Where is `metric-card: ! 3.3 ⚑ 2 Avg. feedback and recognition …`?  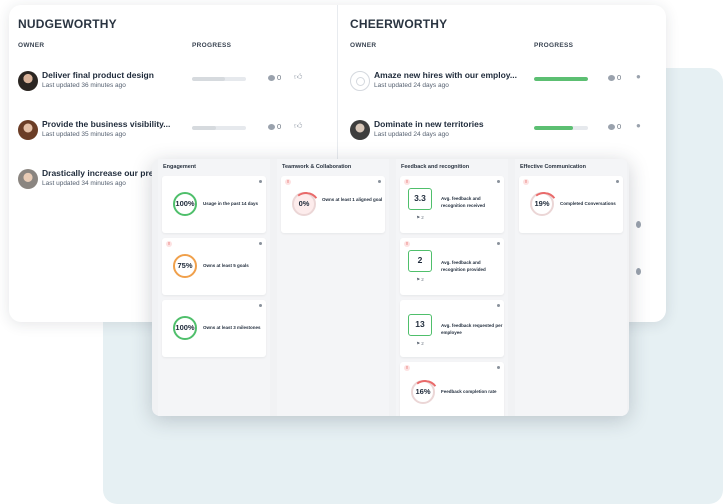
metric-card: ! 3.3 ⚑ 2 Avg. feedback and recognition … is located at coordinates (452, 204).